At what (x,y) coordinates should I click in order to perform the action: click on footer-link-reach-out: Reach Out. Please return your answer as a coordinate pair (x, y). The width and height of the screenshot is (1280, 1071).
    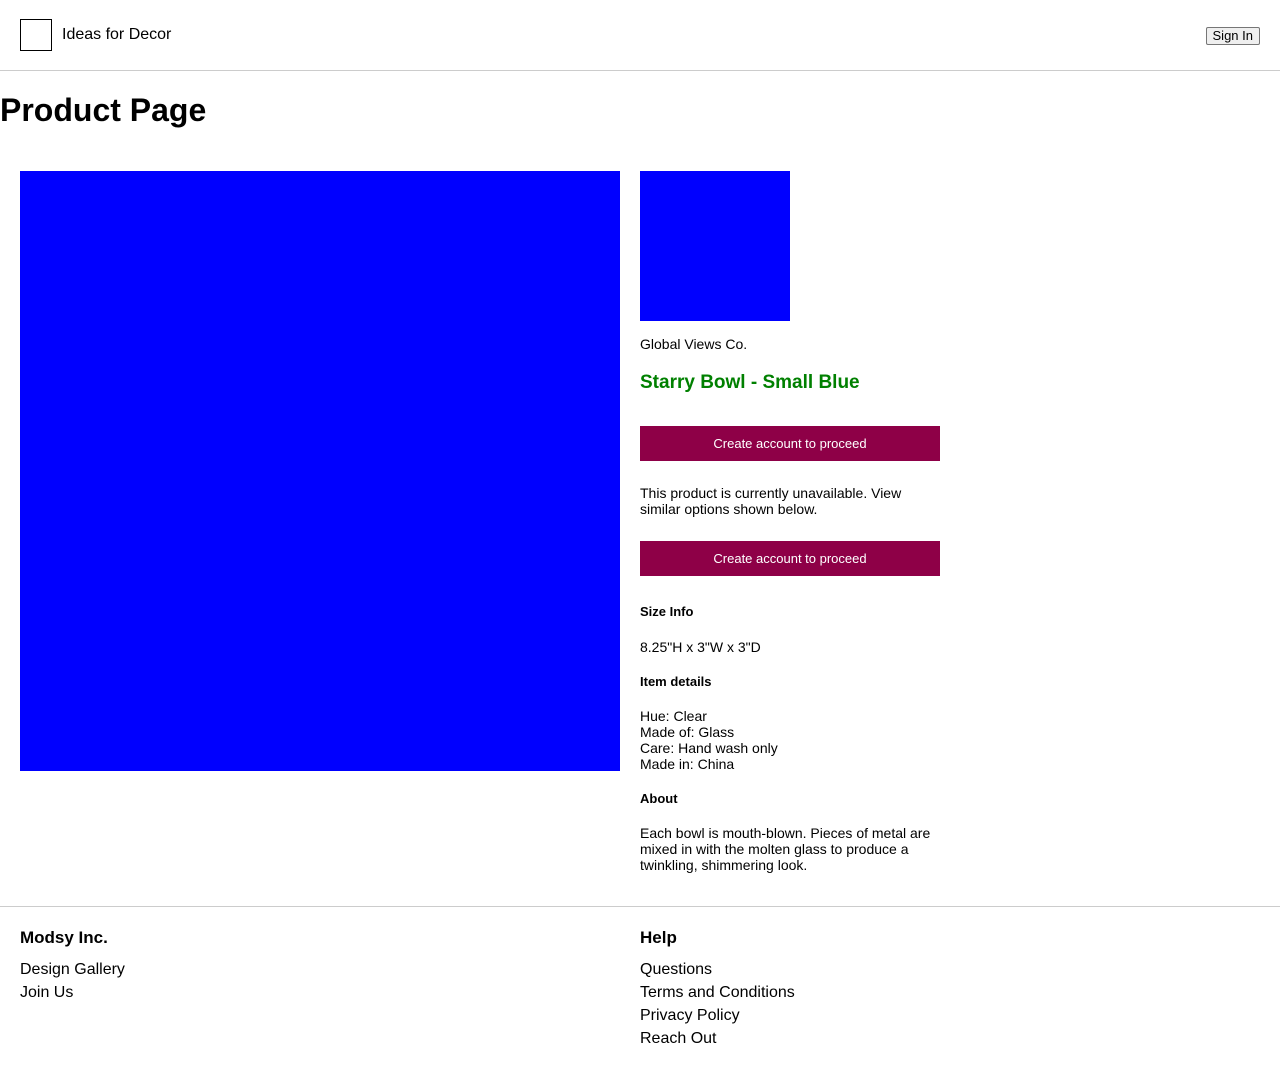
    Looking at the image, I should click on (717, 1038).